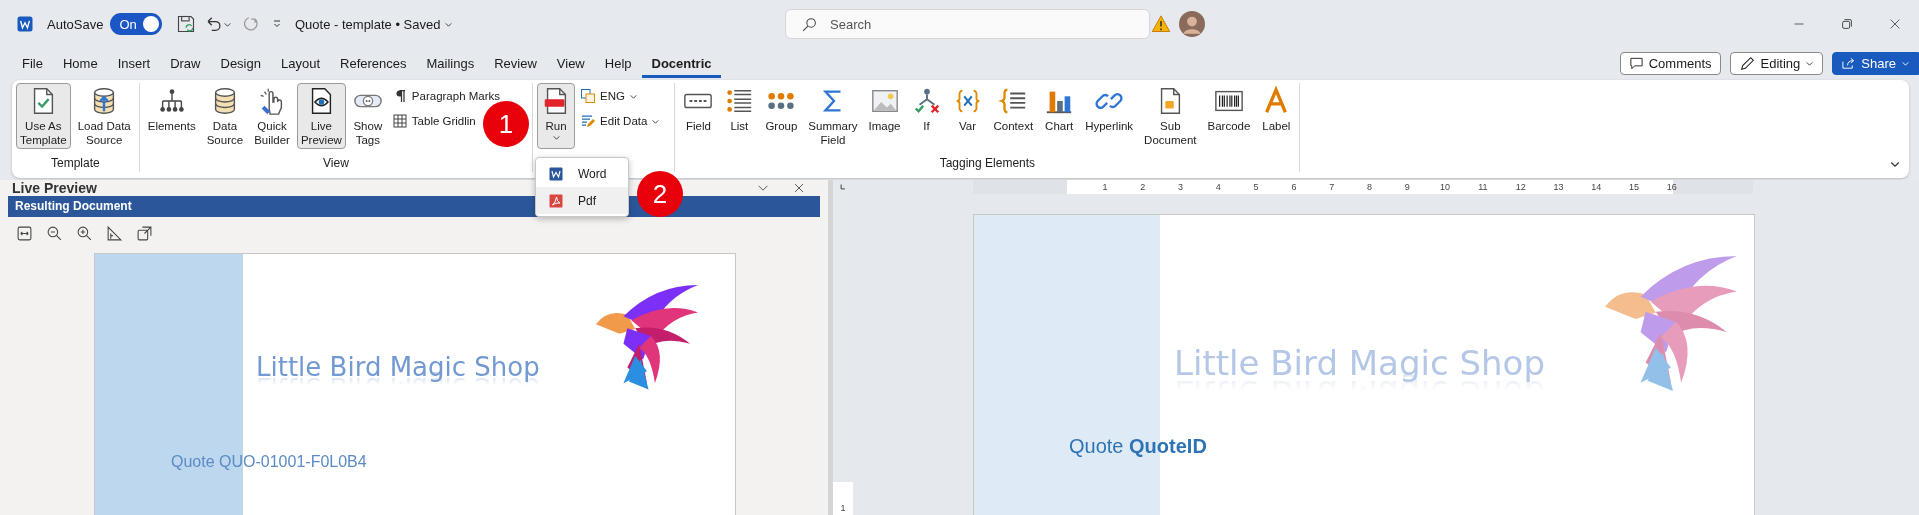 Image resolution: width=1919 pixels, height=515 pixels. What do you see at coordinates (134, 64) in the screenshot?
I see `menu-tab: Insert` at bounding box center [134, 64].